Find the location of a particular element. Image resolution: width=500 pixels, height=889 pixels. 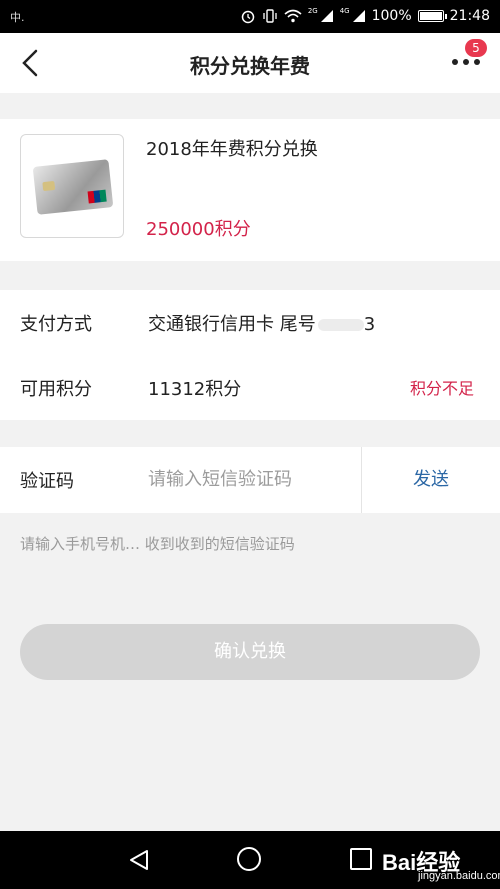

payment-method: 交通银行信用卡 尾号 3 is located at coordinates (261, 323).